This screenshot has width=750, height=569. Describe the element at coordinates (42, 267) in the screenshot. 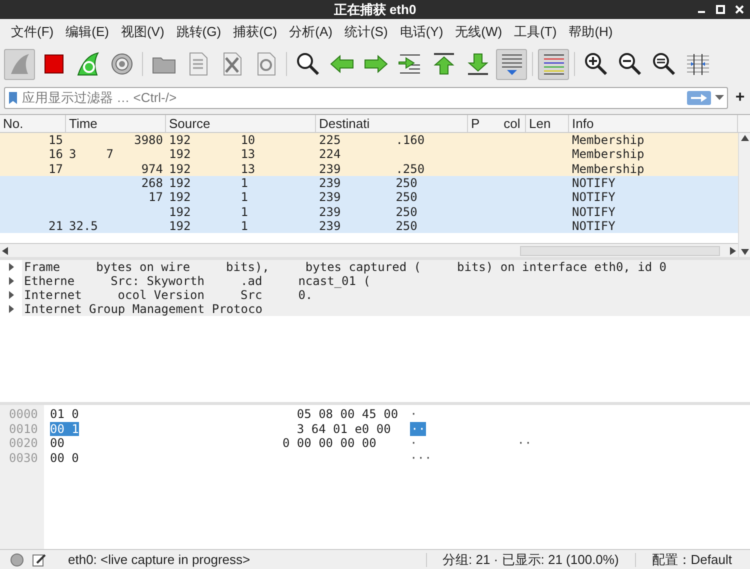

I see `detail-text: Frame` at that location.